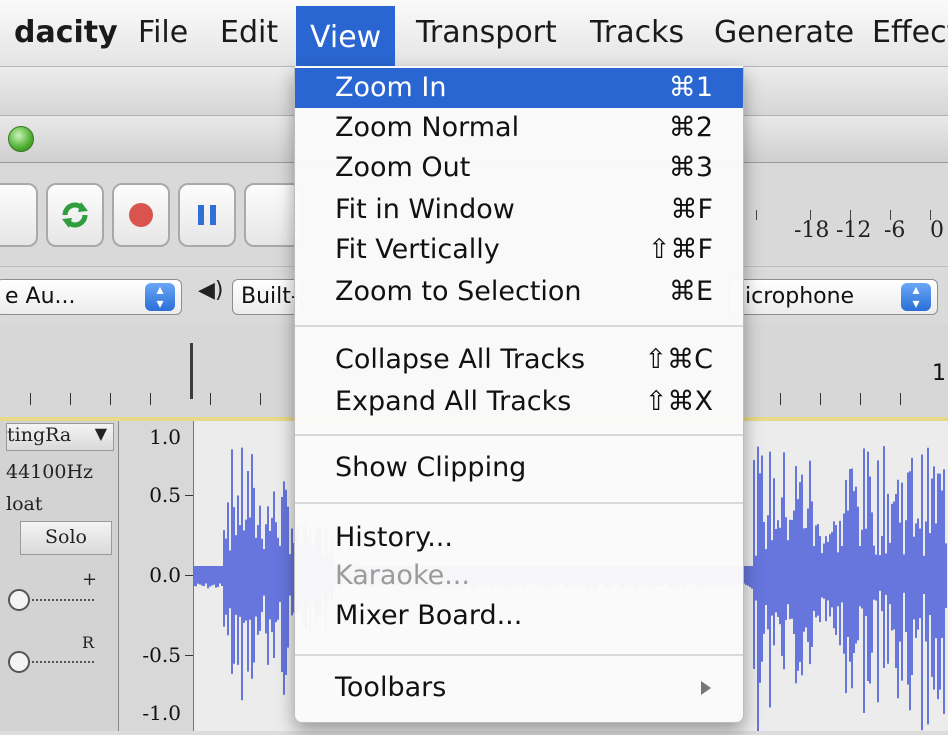 Image resolution: width=948 pixels, height=735 pixels. I want to click on pause-icon, so click(207, 215).